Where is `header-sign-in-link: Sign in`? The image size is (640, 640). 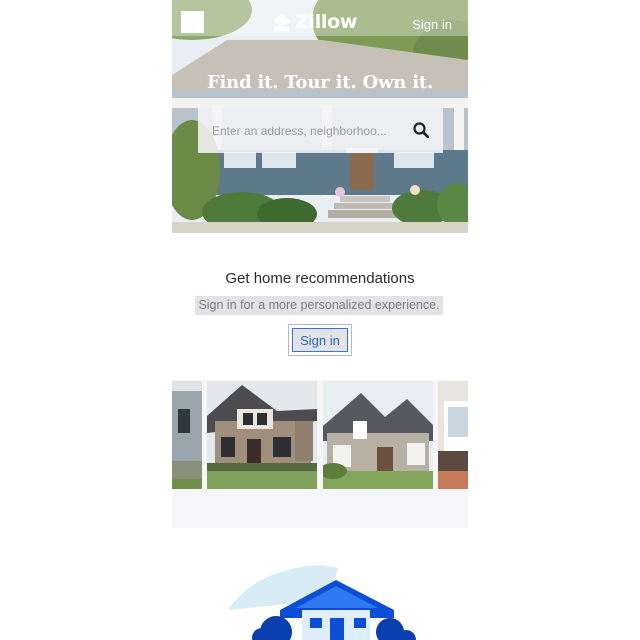 header-sign-in-link: Sign in is located at coordinates (432, 24).